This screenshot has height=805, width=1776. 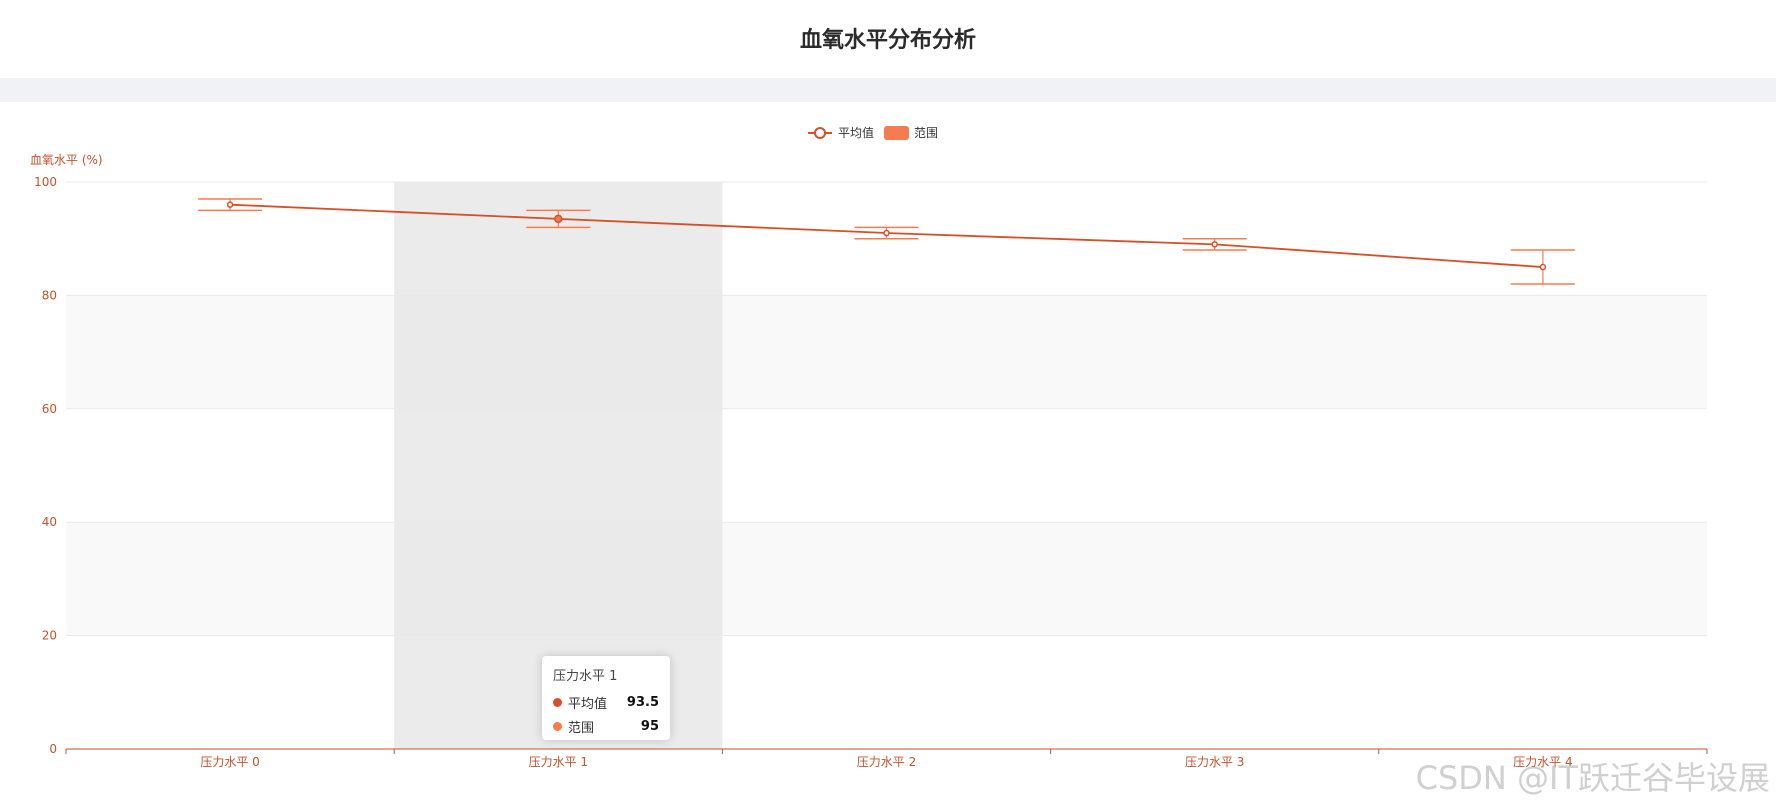 I want to click on tooltip-mean-dot-icon, so click(x=557, y=702).